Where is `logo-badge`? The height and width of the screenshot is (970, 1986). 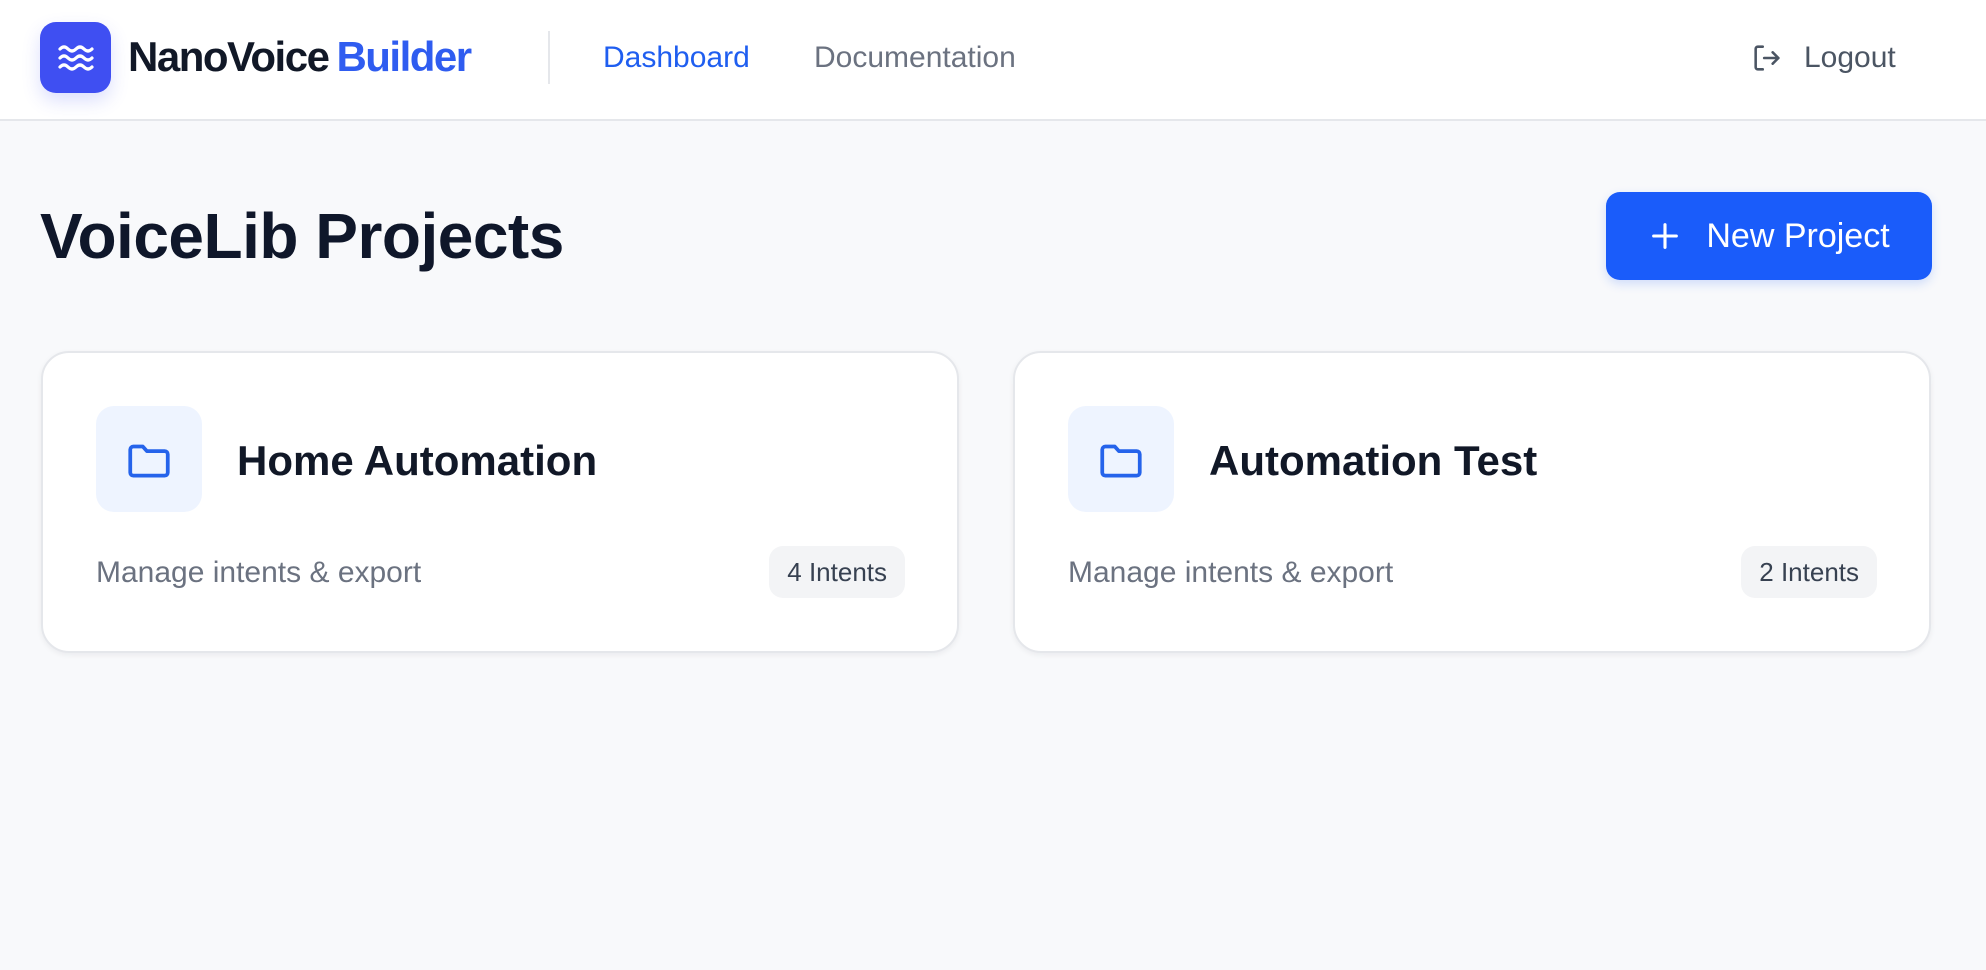
logo-badge is located at coordinates (75, 57).